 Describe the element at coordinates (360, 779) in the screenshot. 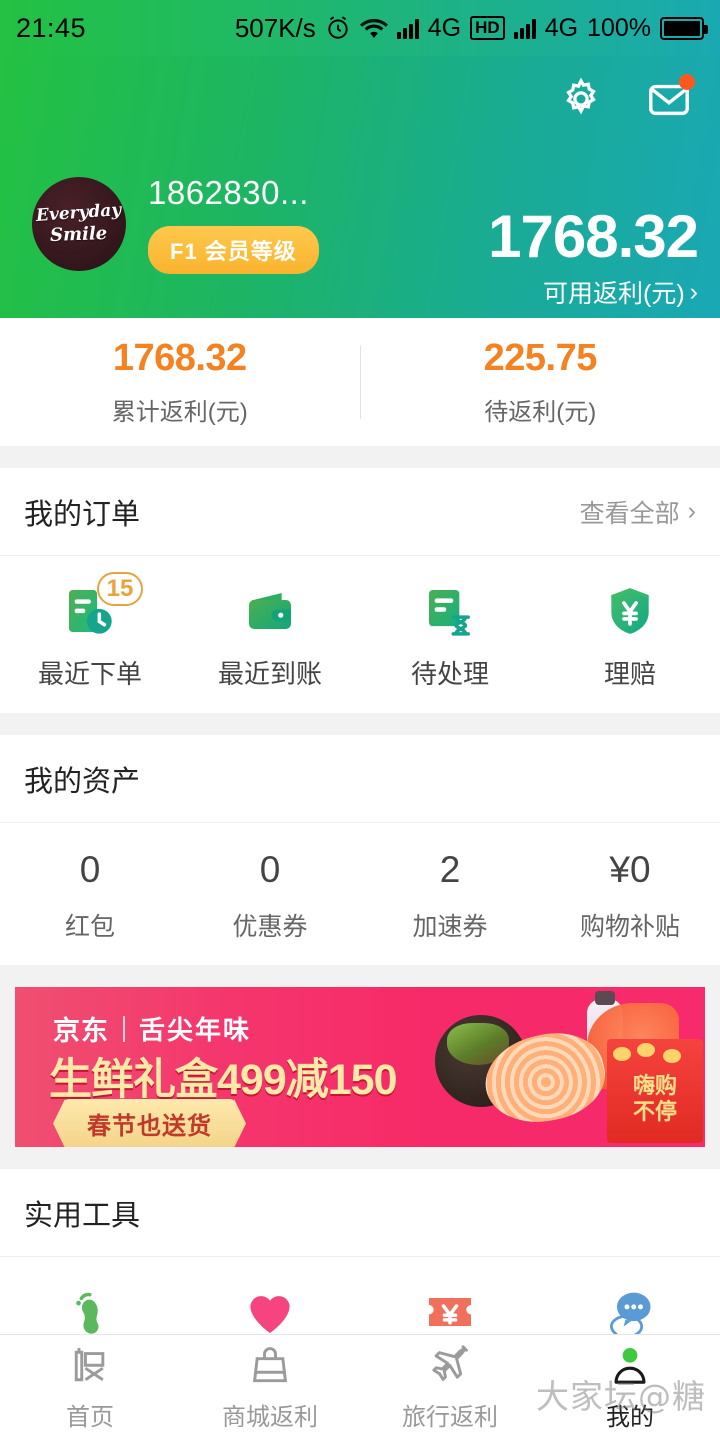

I see `my-assets-header: 我的资产` at that location.